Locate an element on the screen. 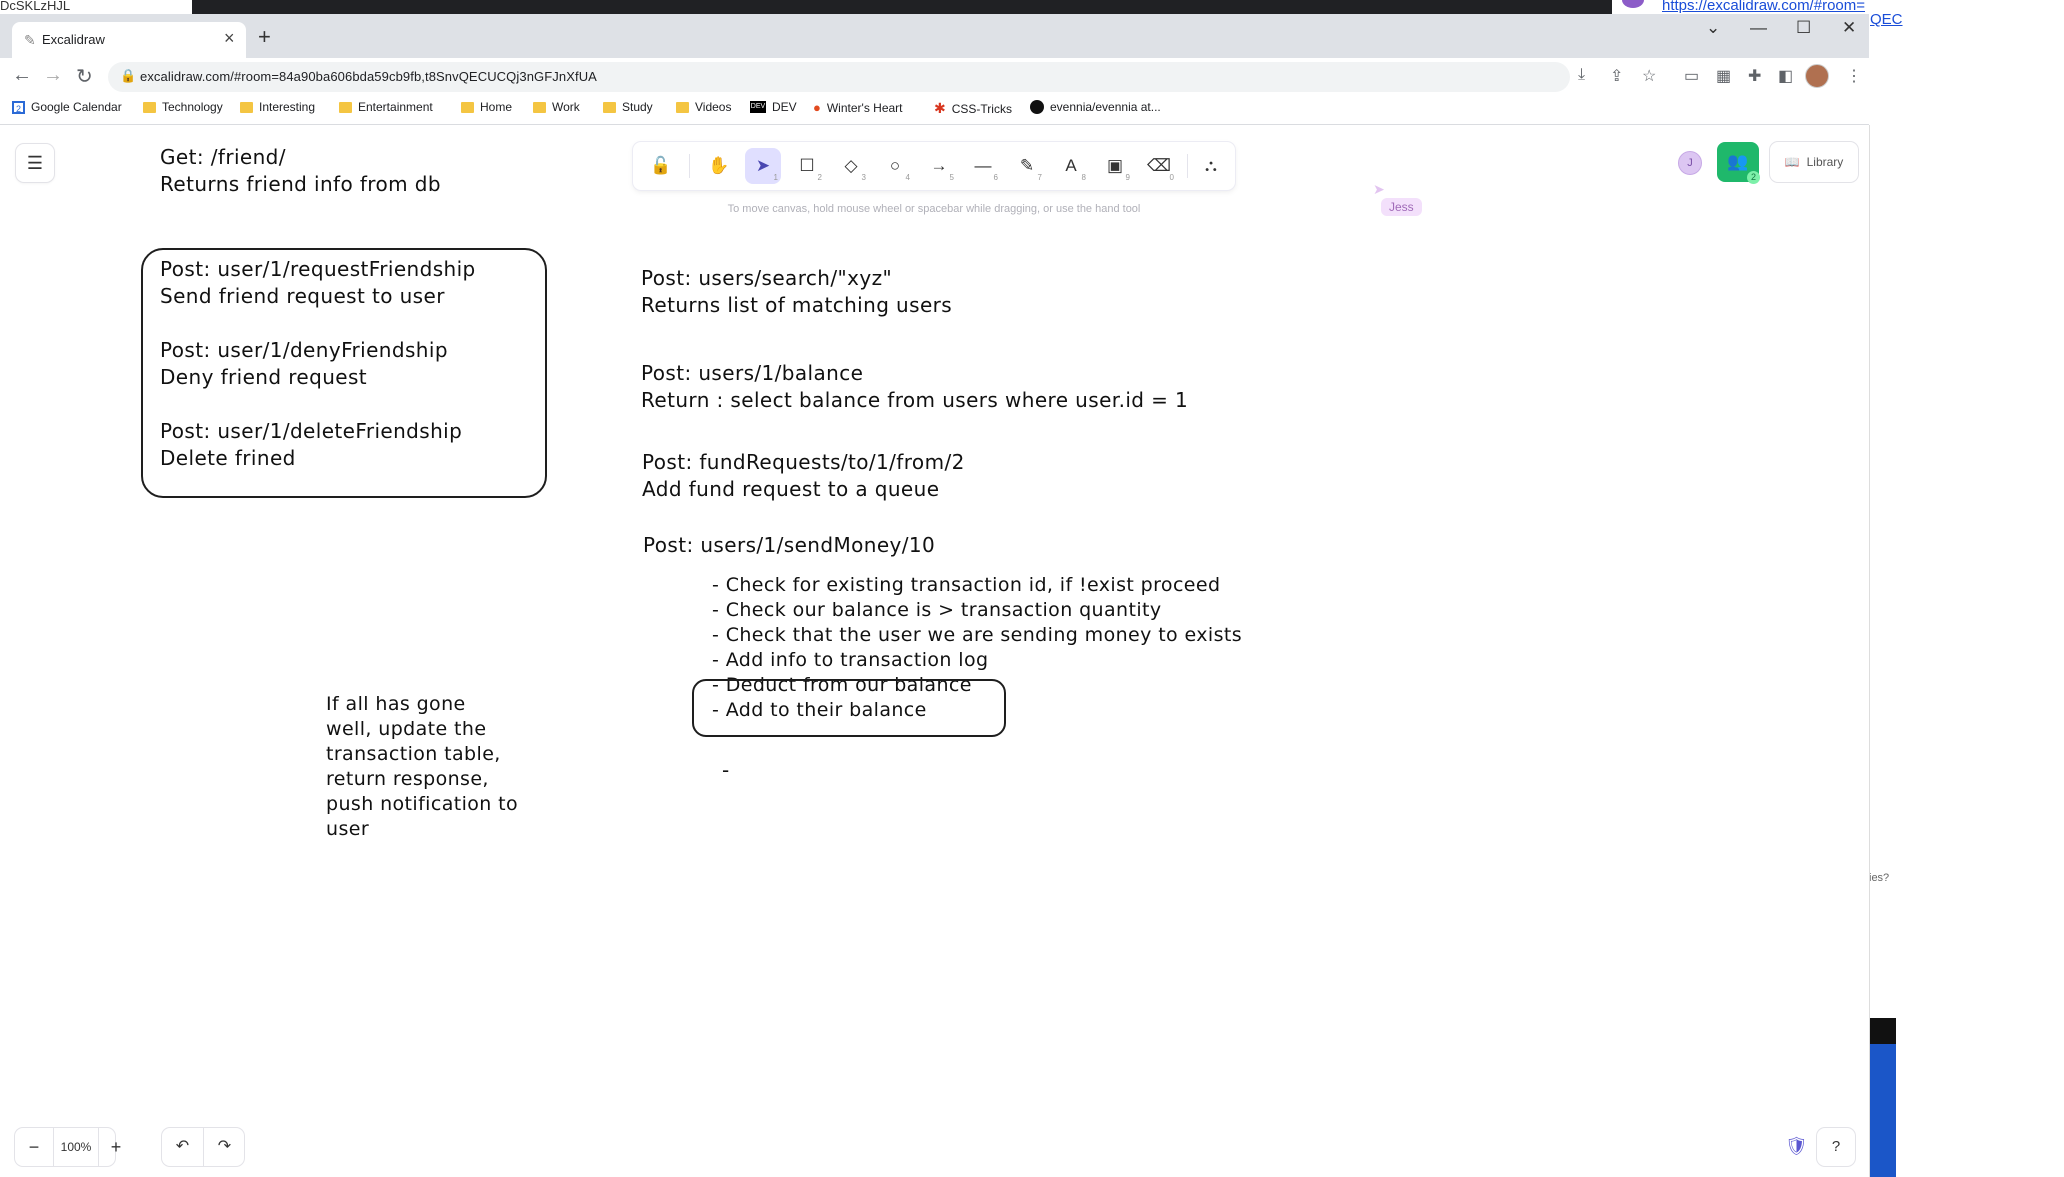 The height and width of the screenshot is (1177, 2064). bookmark-work: Work is located at coordinates (556, 107).